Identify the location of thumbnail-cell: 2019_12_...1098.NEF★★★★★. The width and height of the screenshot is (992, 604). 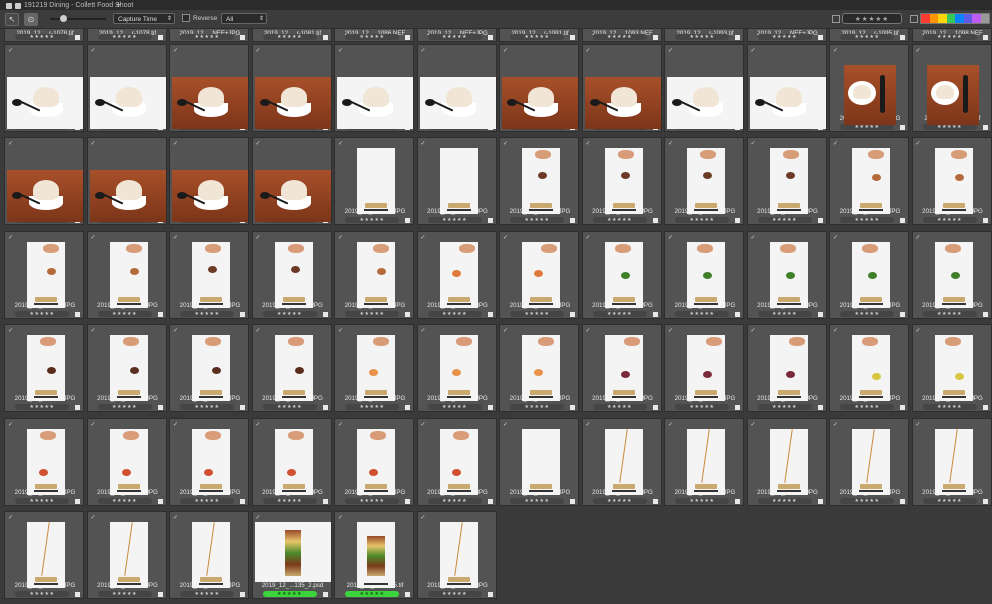
(951, 35).